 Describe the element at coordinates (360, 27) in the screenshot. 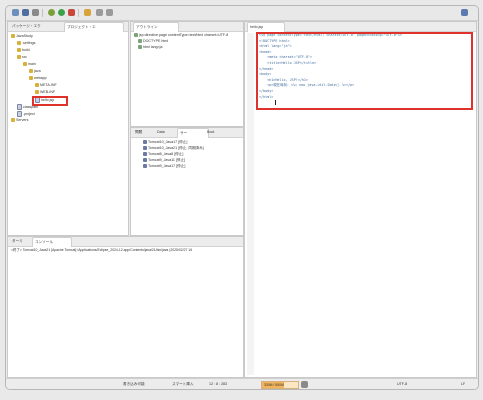

I see `editor-tabbar: hello.jsp` at that location.